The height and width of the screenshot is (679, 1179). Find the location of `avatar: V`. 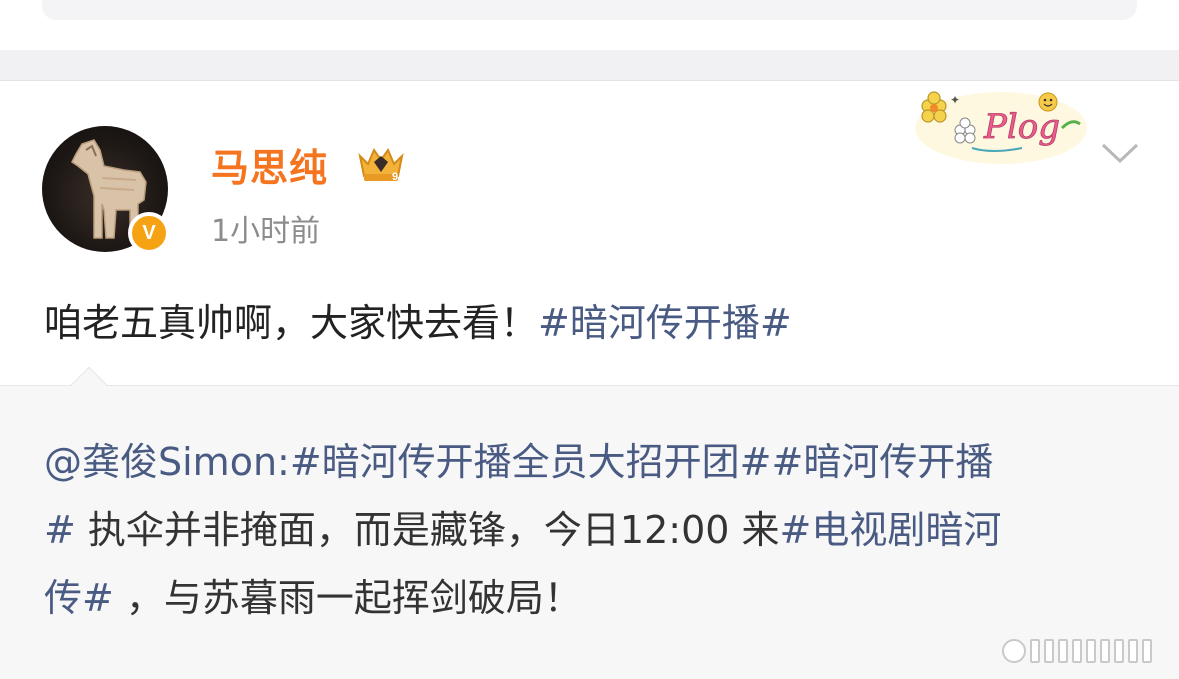

avatar: V is located at coordinates (106, 190).